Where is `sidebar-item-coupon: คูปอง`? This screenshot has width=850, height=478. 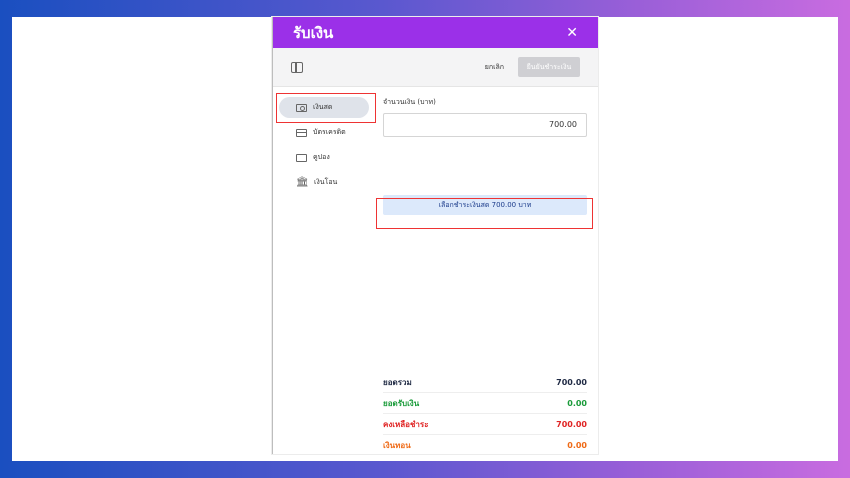 sidebar-item-coupon: คูปอง is located at coordinates (324, 157).